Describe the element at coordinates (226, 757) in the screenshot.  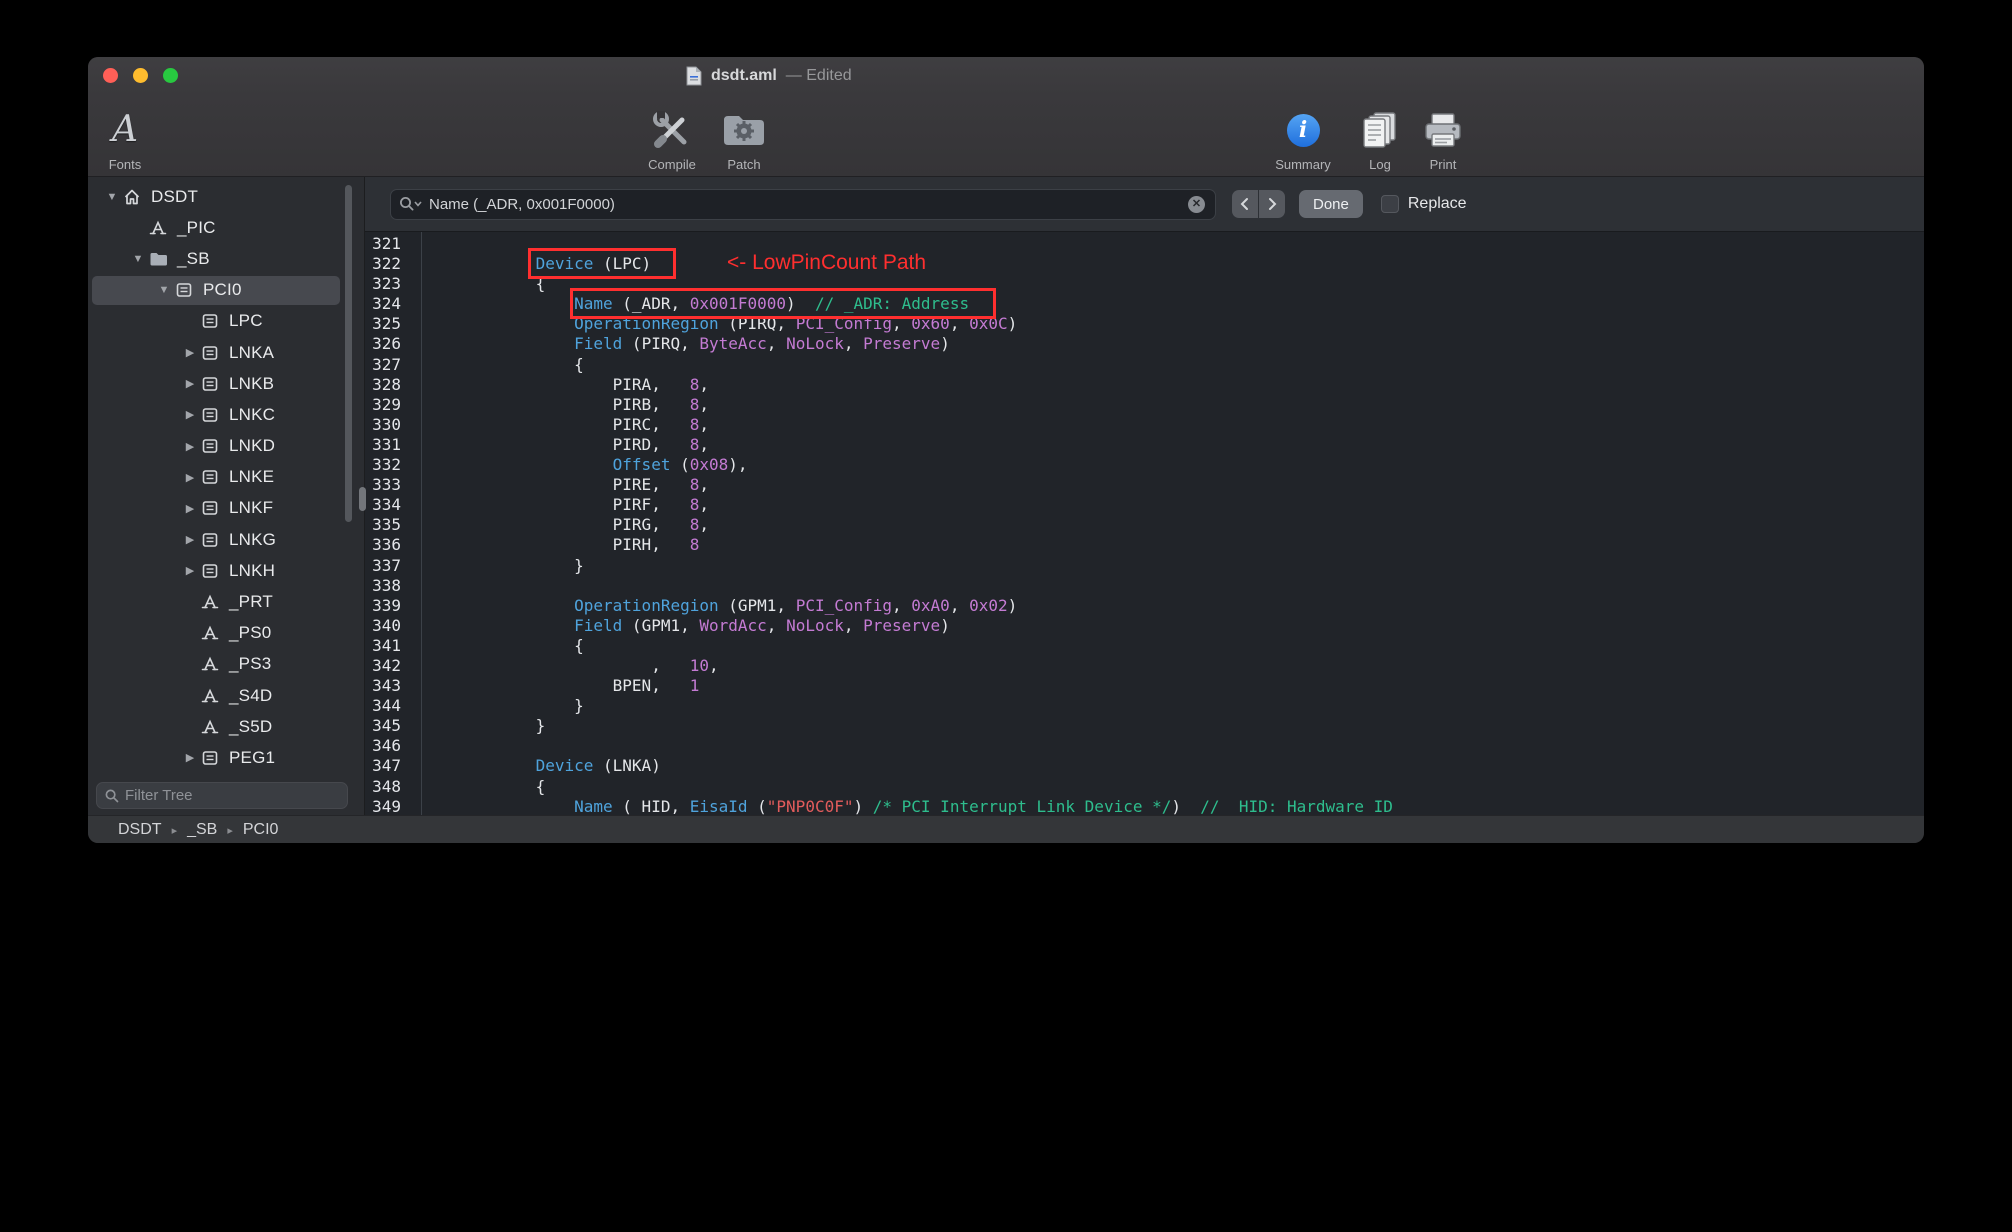
I see `sidebar-item-peg1: ▶ PEG1` at that location.